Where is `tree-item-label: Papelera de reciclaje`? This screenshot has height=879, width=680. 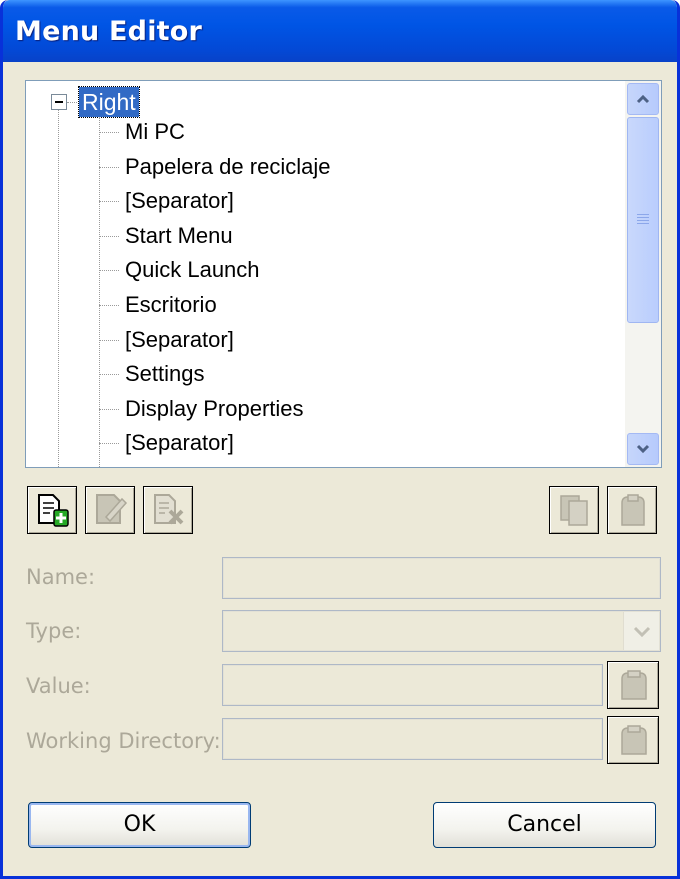 tree-item-label: Papelera de reciclaje is located at coordinates (228, 166).